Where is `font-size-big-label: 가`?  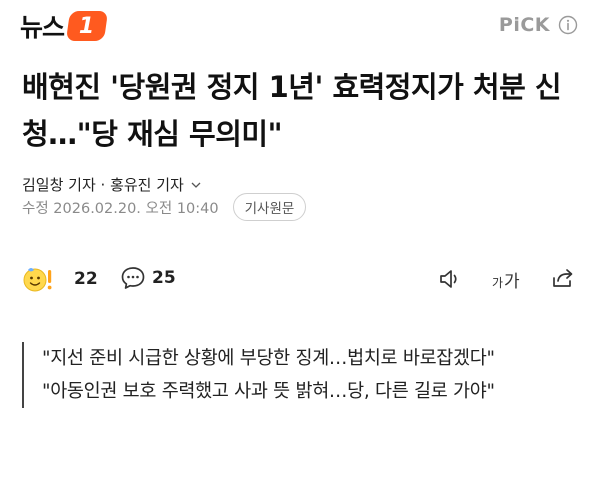 font-size-big-label: 가 is located at coordinates (512, 282).